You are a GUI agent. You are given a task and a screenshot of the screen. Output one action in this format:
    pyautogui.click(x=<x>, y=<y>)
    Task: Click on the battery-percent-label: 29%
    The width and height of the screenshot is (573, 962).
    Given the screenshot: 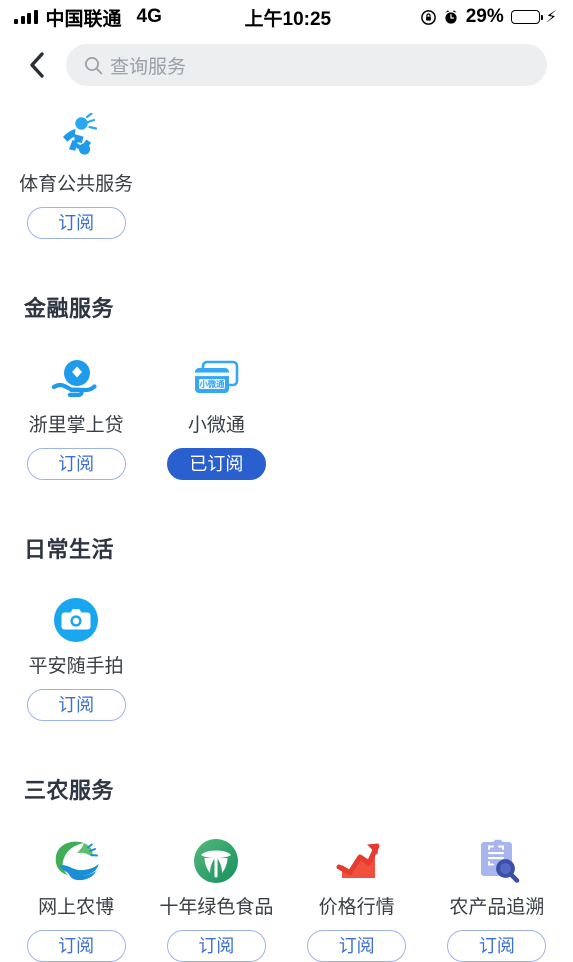 What is the action you would take?
    pyautogui.click(x=484, y=16)
    